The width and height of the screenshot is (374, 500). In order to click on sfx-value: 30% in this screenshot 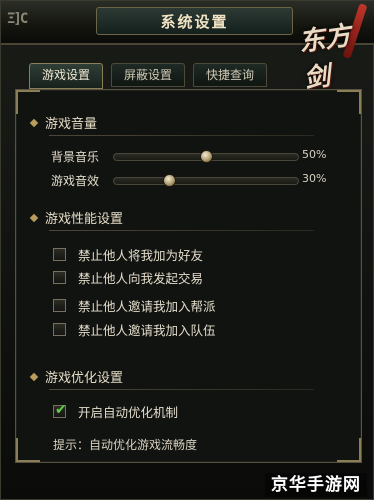, I will do `click(314, 178)`.